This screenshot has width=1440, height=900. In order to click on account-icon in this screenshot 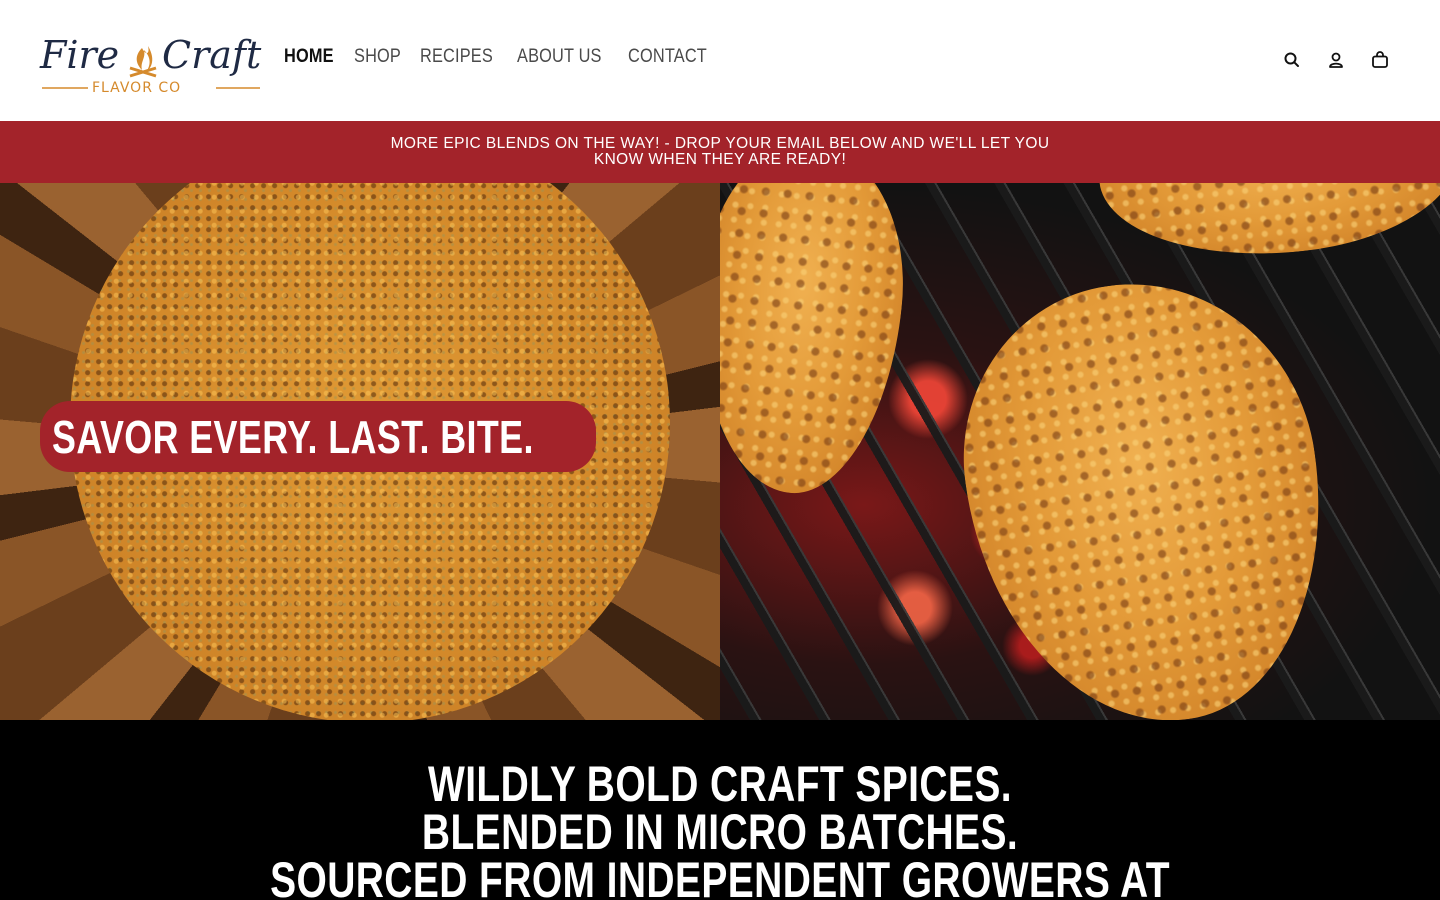, I will do `click(1336, 60)`.